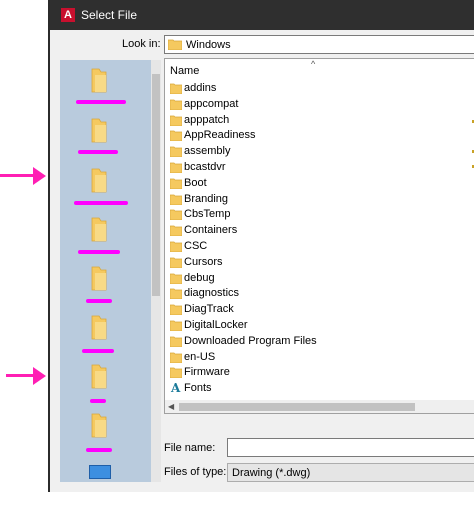 This screenshot has height=509, width=474. I want to click on annotation-arrow-head, so click(39, 176).